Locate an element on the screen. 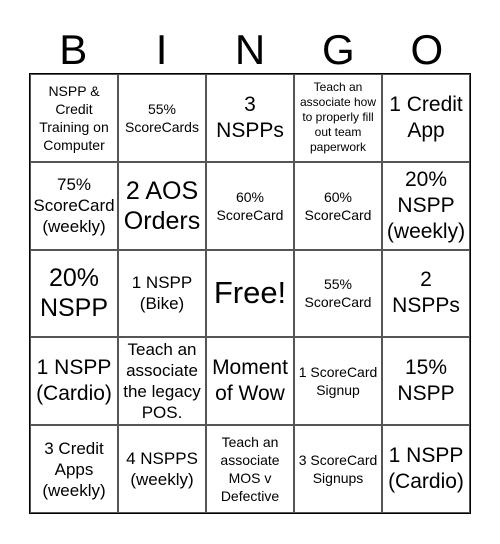  bingo-cell: 55% ScoreCards is located at coordinates (162, 118).